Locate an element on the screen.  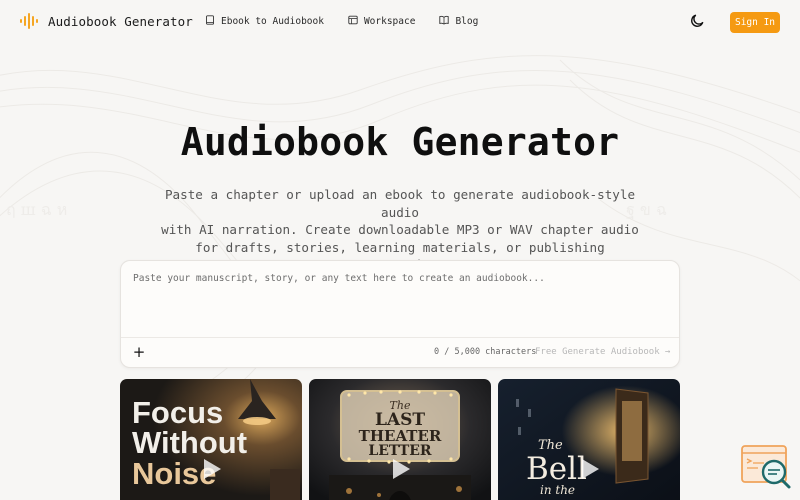
brand-name: Audiobook Generator is located at coordinates (120, 21).